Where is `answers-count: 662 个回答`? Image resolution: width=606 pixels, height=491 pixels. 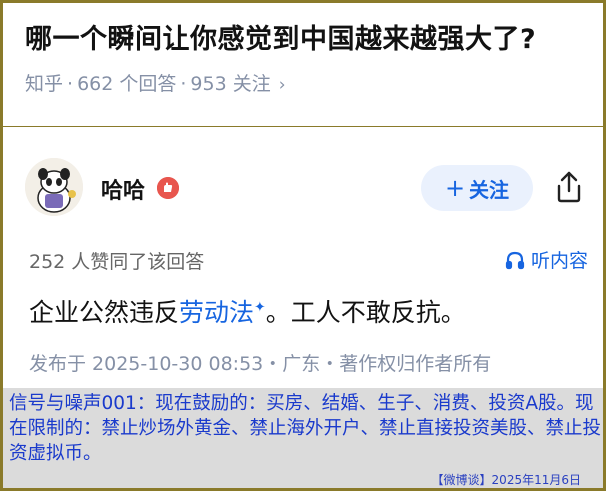 answers-count: 662 个回答 is located at coordinates (127, 84).